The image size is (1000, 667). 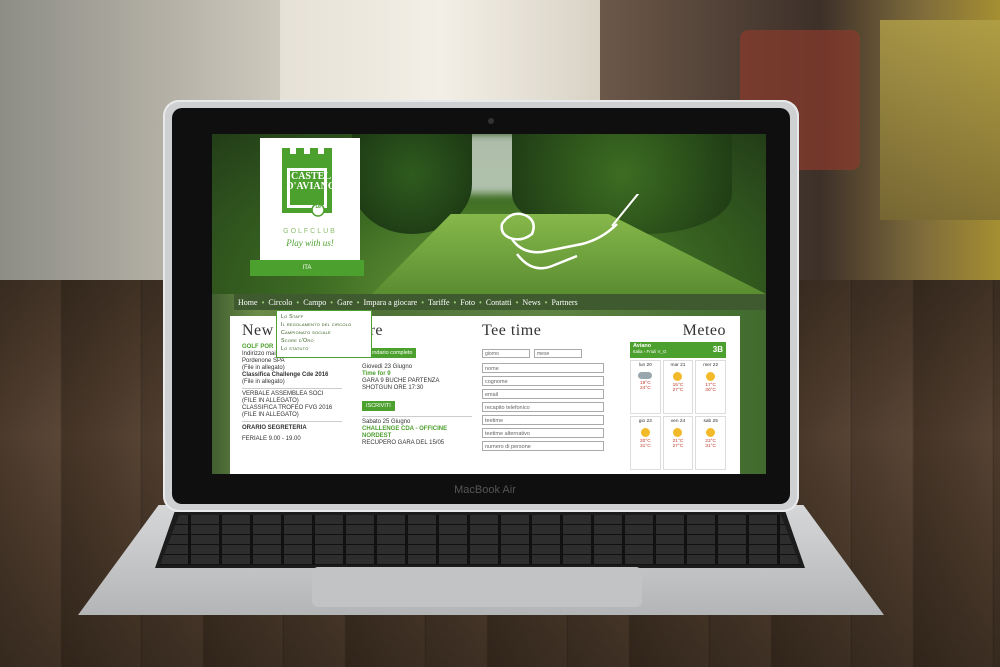 I want to click on dropdown-item: Campionato sociale, so click(x=324, y=333).